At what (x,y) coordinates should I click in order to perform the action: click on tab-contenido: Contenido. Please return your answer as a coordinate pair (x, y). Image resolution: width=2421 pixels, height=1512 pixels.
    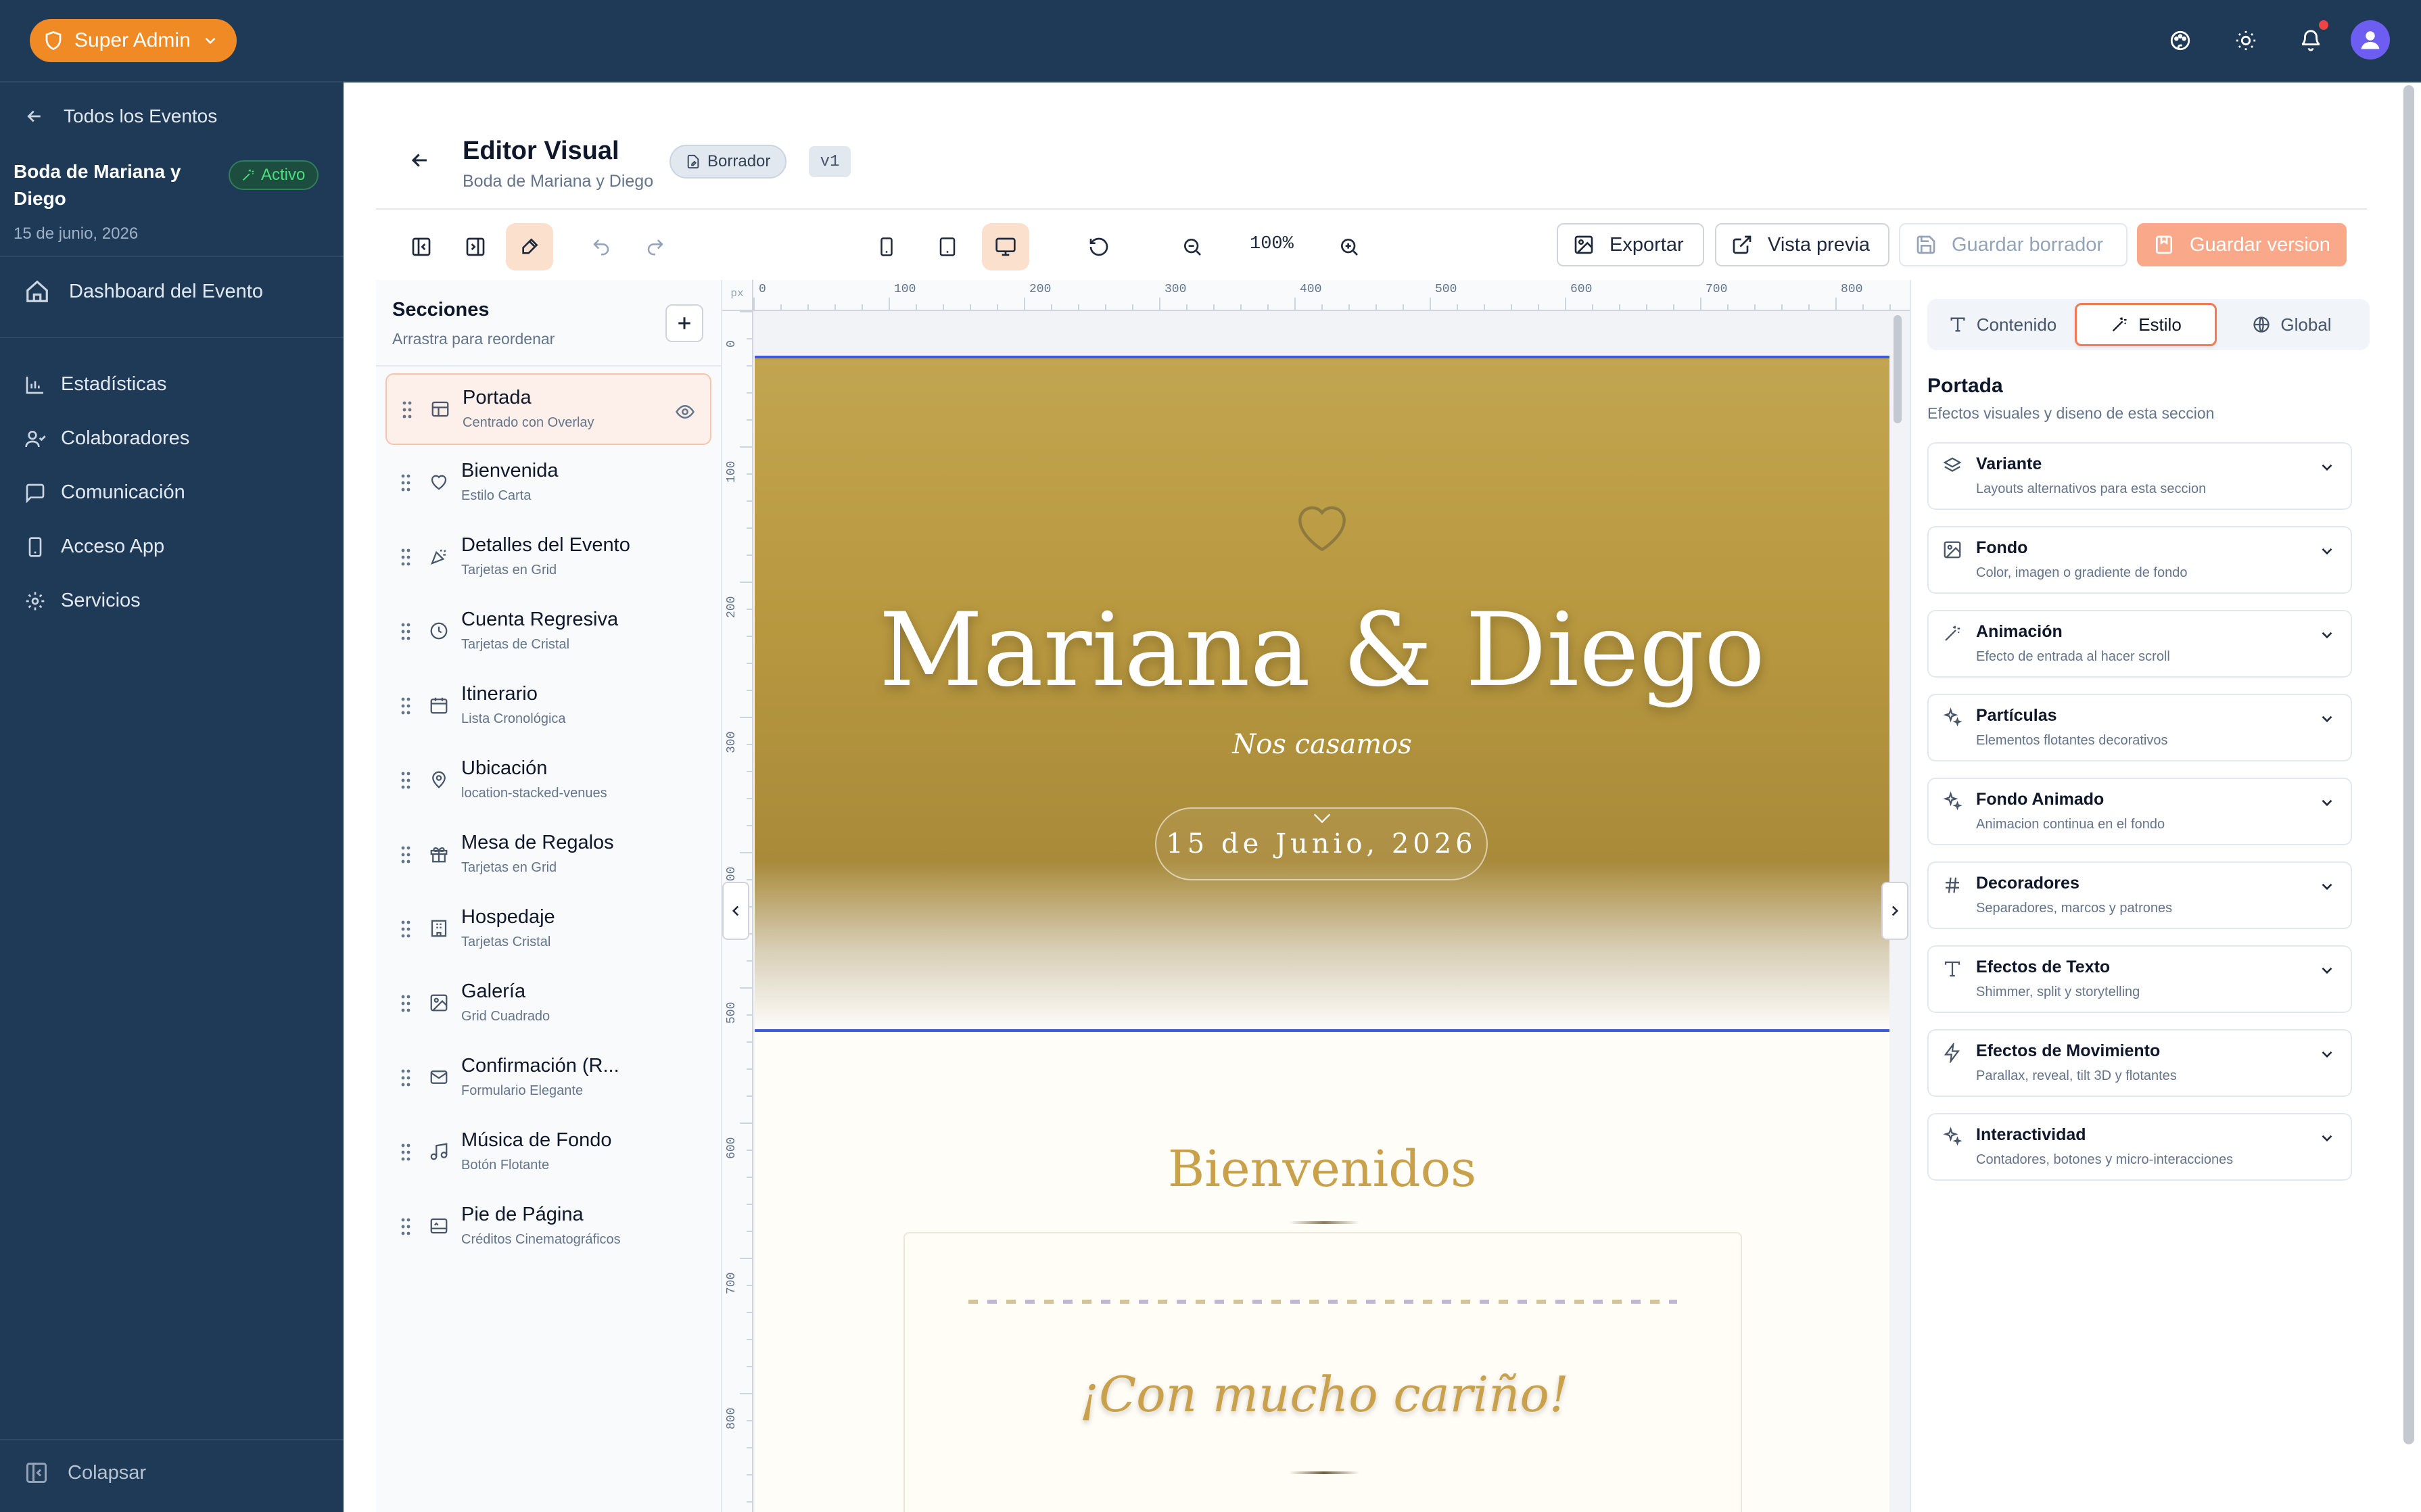
    Looking at the image, I should click on (2002, 324).